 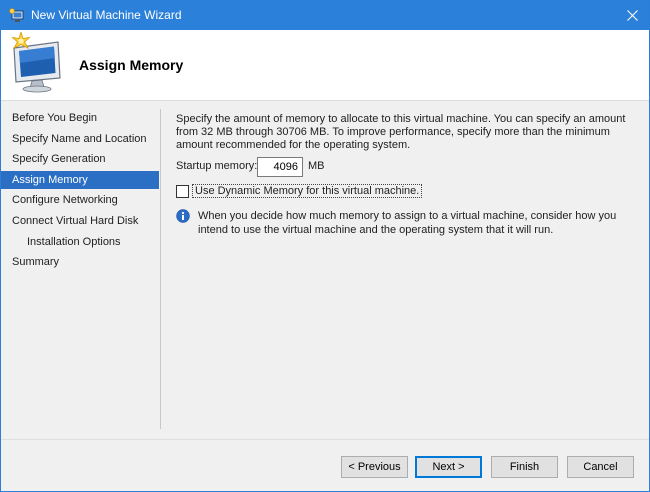 I want to click on nav-item-assign-memory: Assign Memory, so click(x=80, y=179).